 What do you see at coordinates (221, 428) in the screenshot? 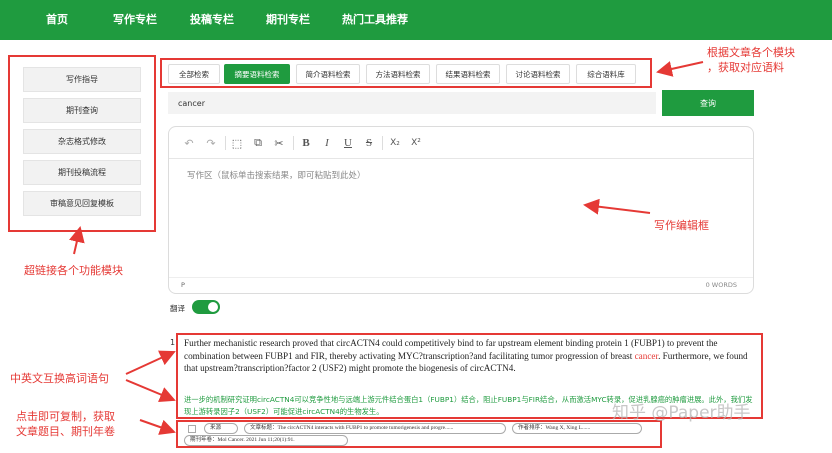
I see `source-chip: 来源` at bounding box center [221, 428].